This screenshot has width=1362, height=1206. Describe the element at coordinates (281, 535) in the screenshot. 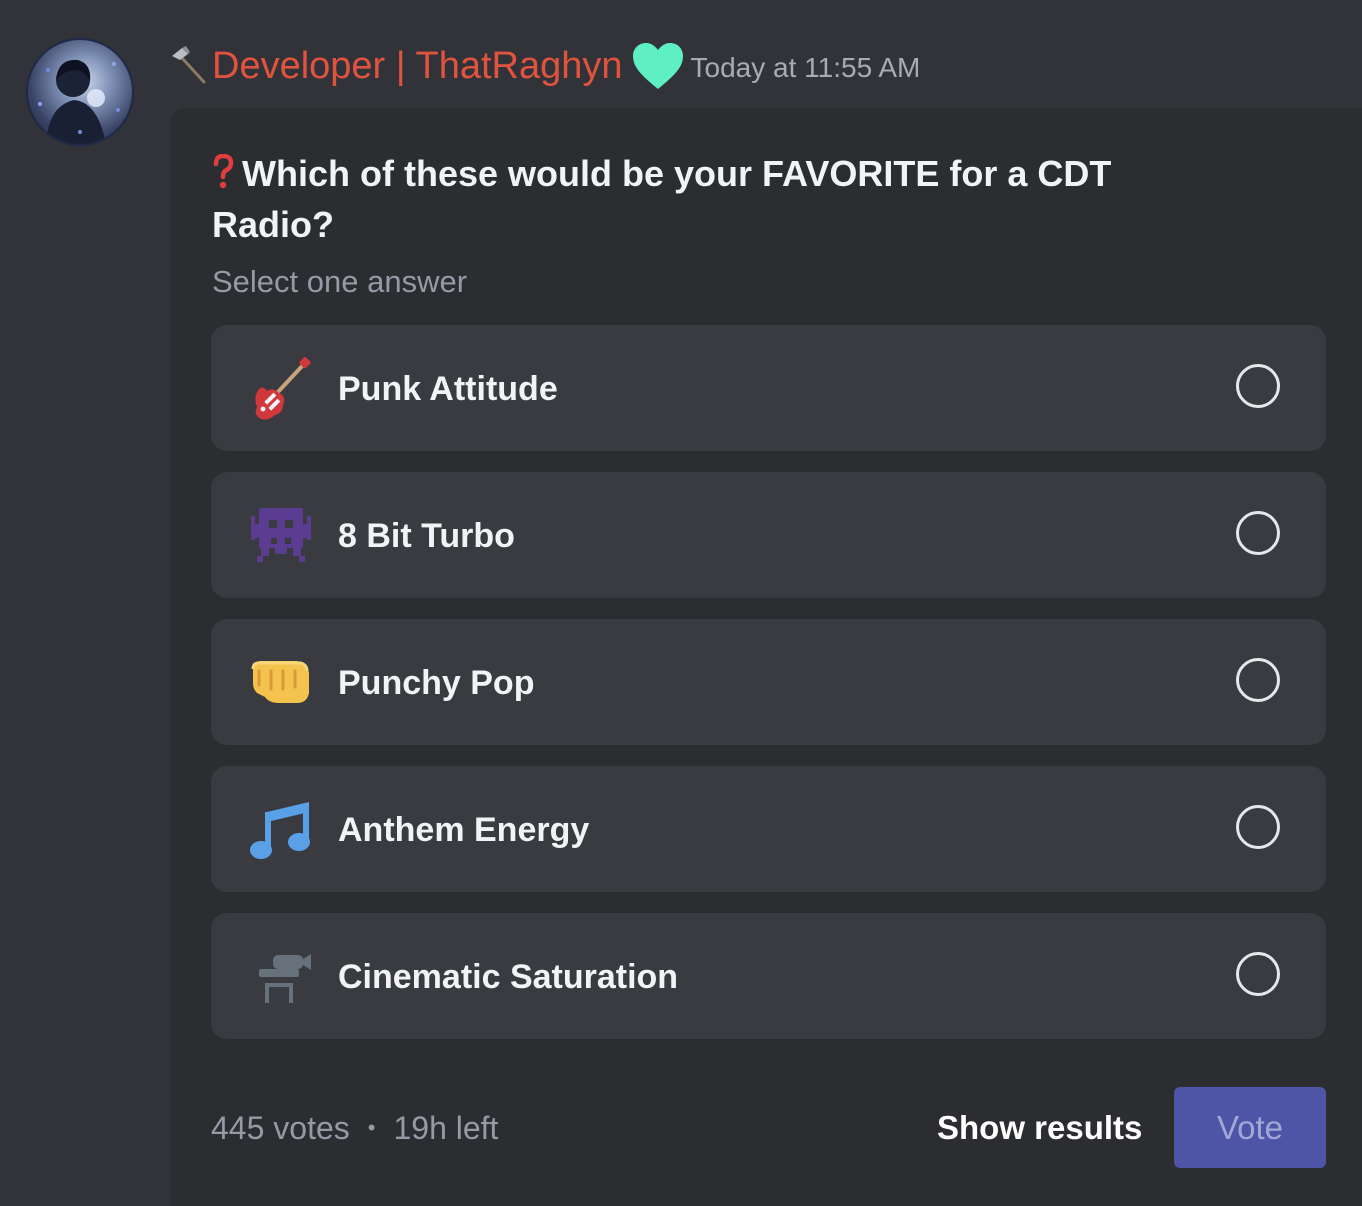

I see `space-invader-icon` at that location.